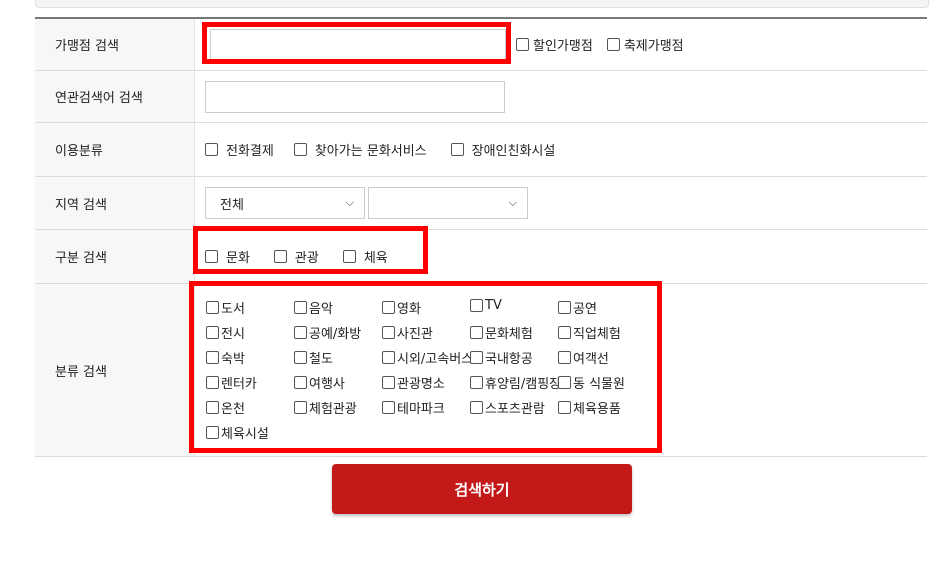  What do you see at coordinates (512, 202) in the screenshot?
I see `chevron-down-icon: ⌵` at bounding box center [512, 202].